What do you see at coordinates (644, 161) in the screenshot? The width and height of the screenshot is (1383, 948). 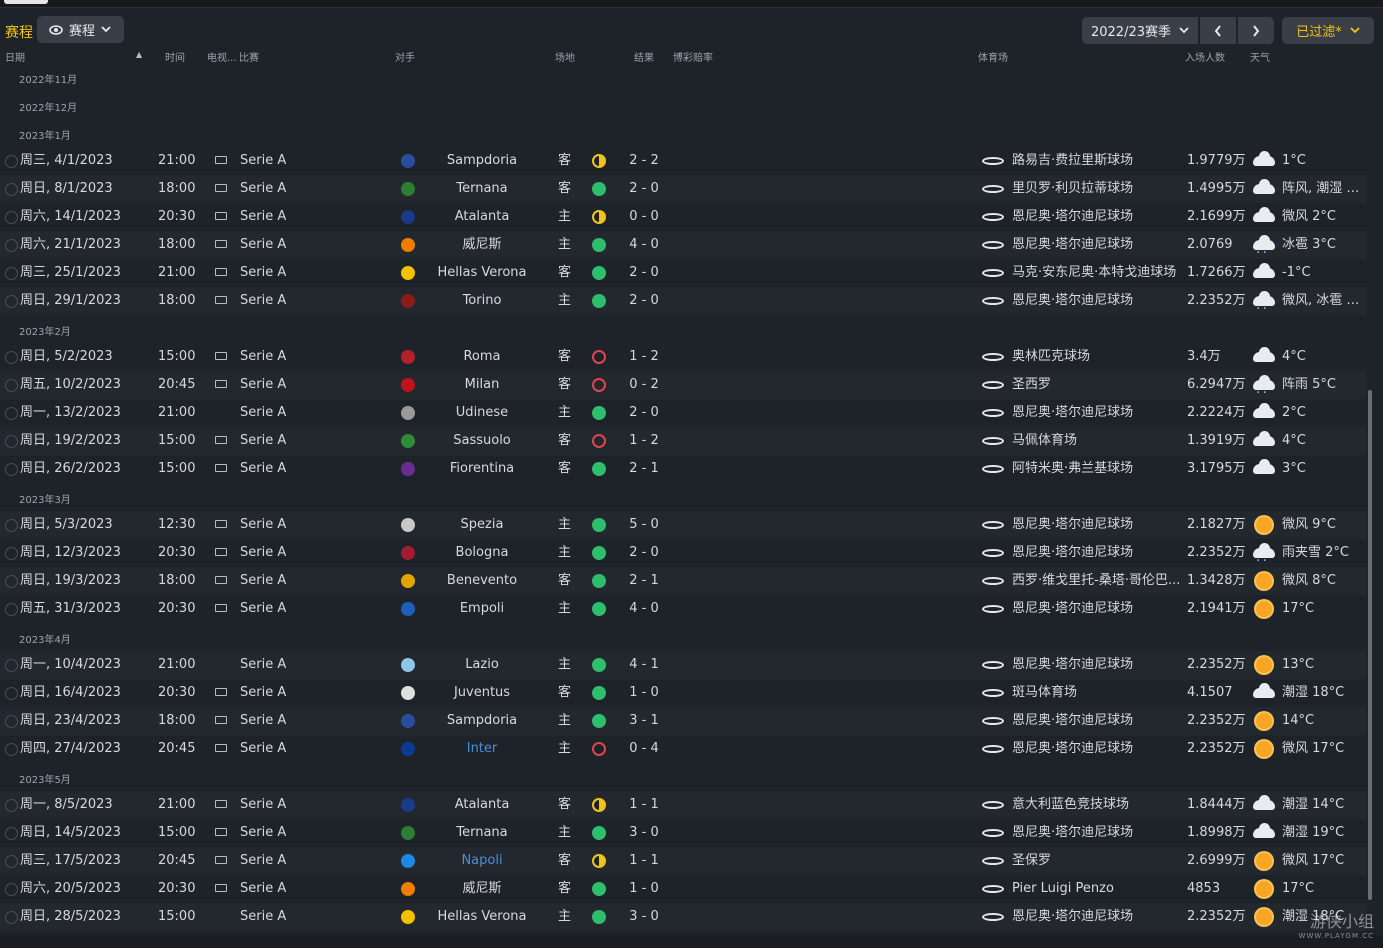 I see `match-score: 2 - 2` at bounding box center [644, 161].